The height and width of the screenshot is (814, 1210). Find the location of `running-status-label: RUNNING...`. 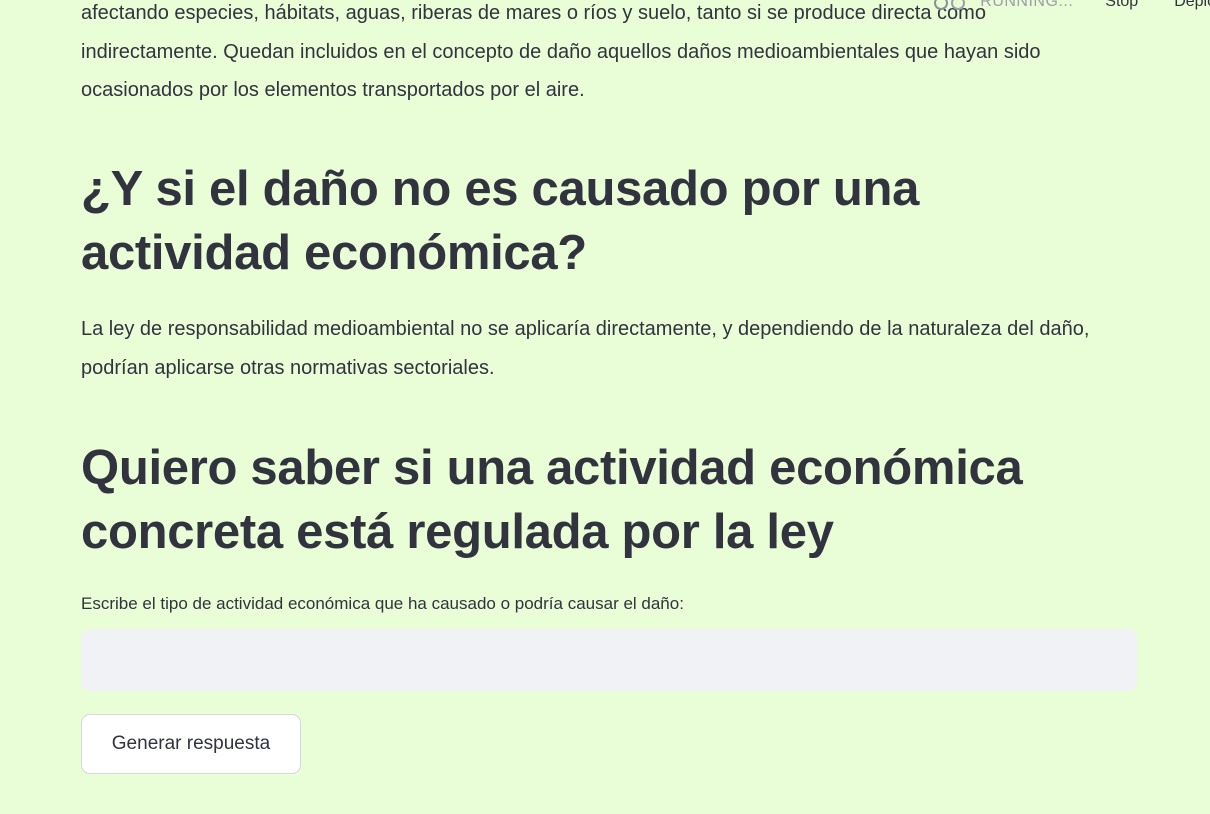

running-status-label: RUNNING... is located at coordinates (1027, 5).